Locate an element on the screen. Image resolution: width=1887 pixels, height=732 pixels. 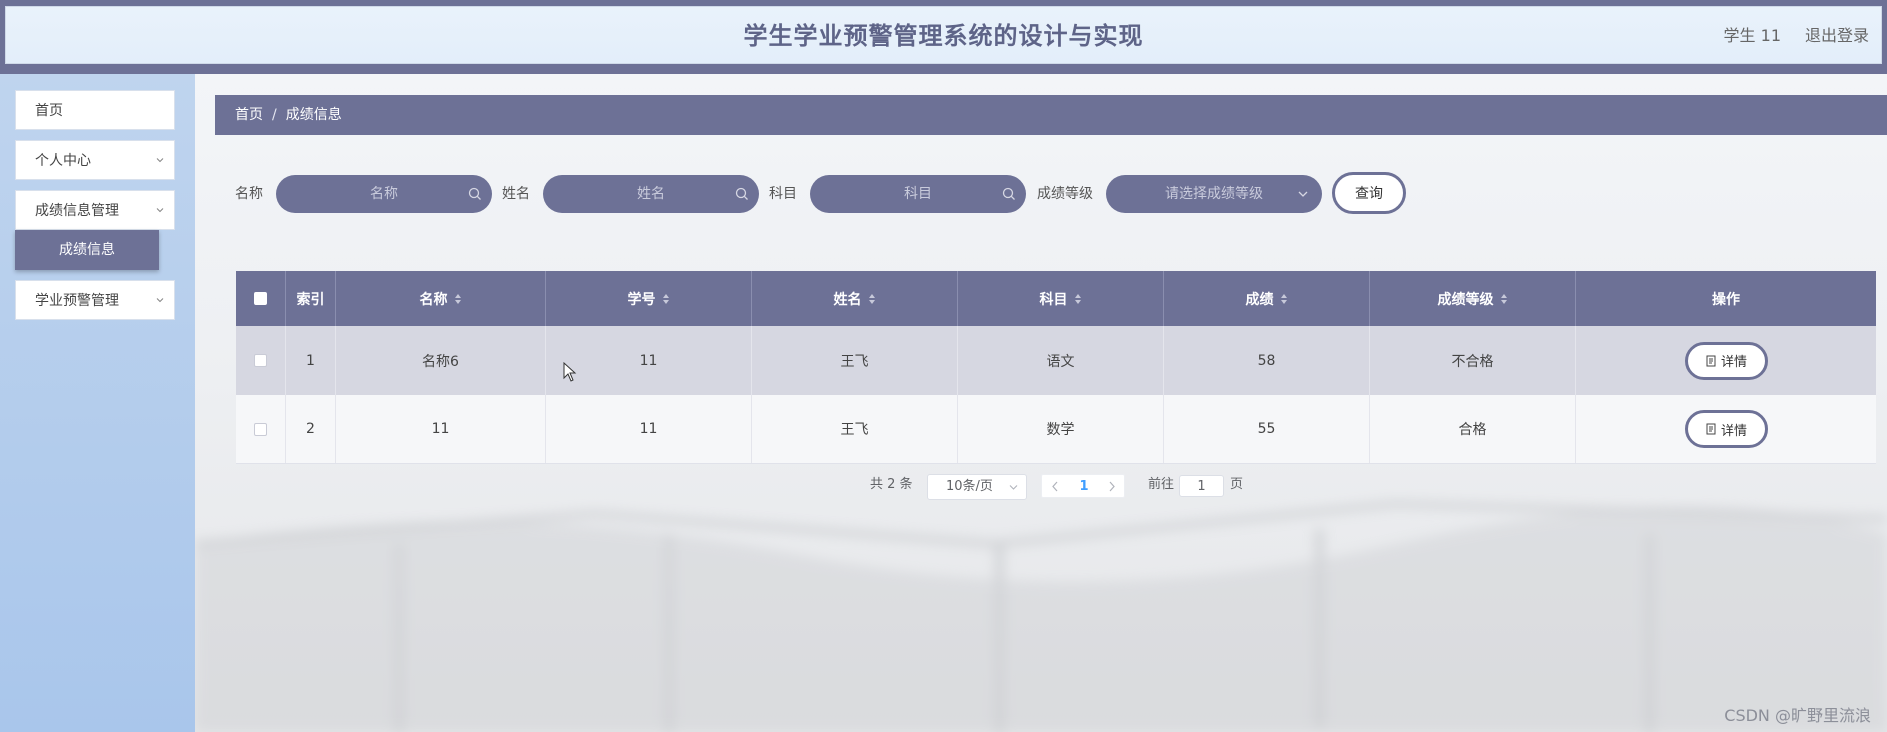
page-size-value: 10条/页 is located at coordinates (969, 486).